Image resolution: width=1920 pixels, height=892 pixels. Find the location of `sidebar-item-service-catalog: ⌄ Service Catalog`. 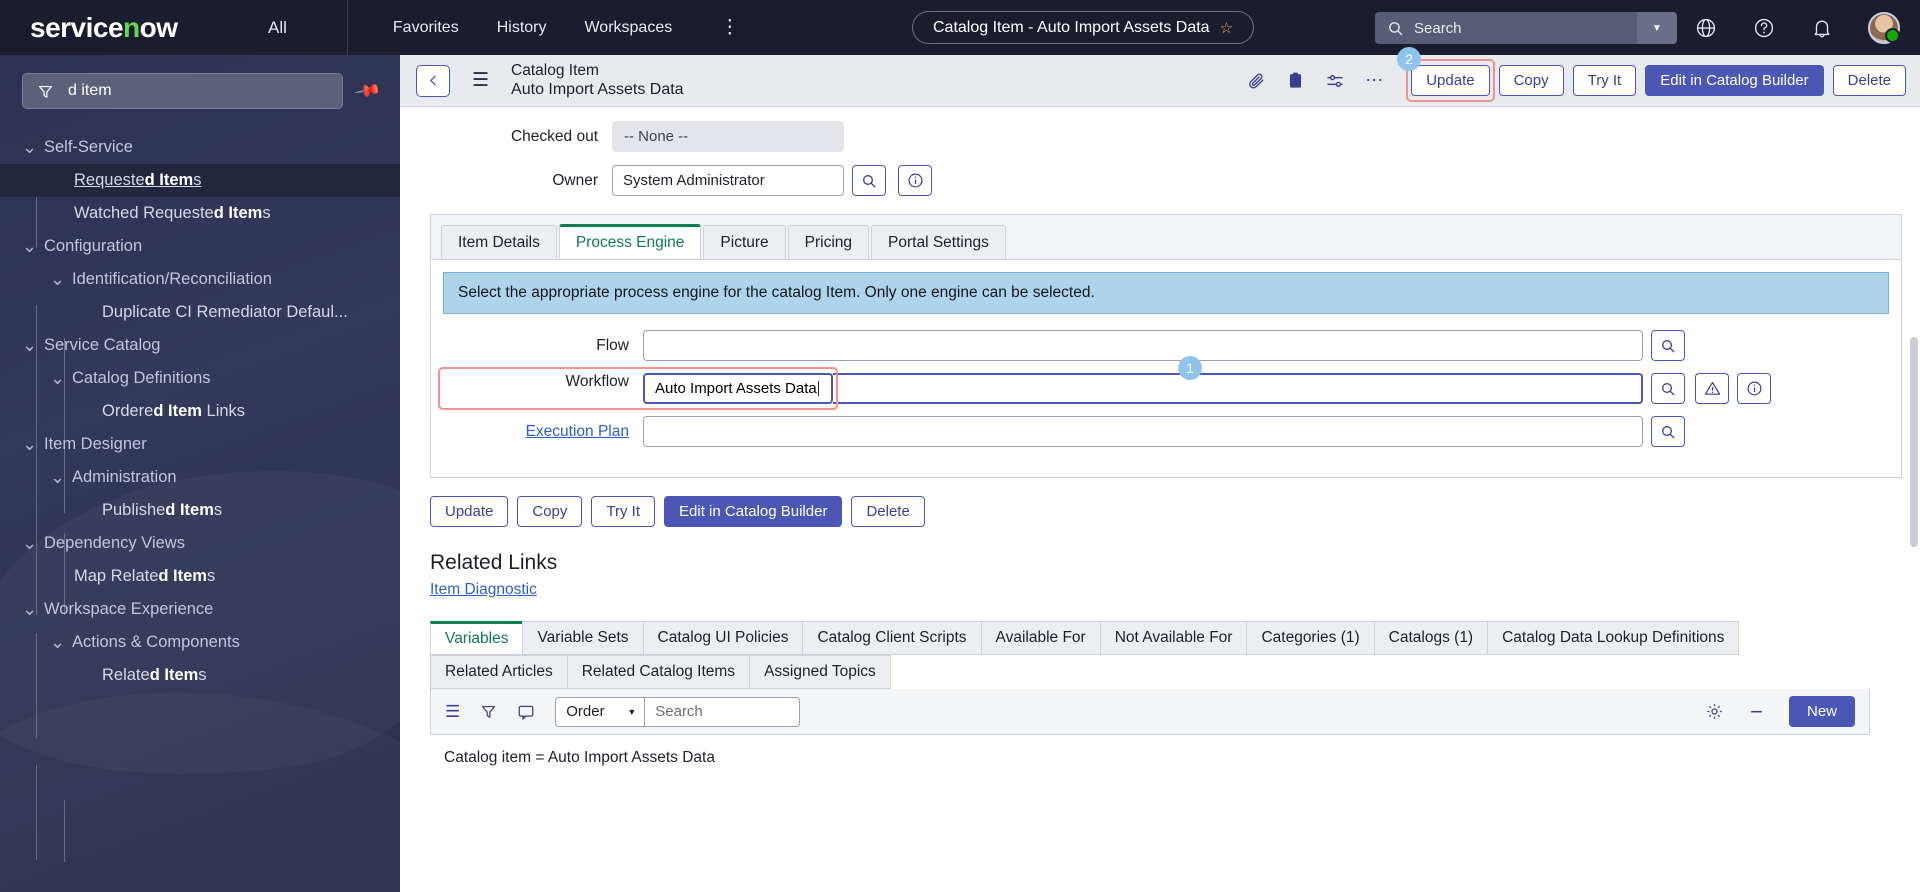

sidebar-item-service-catalog: ⌄ Service Catalog is located at coordinates (200, 345).